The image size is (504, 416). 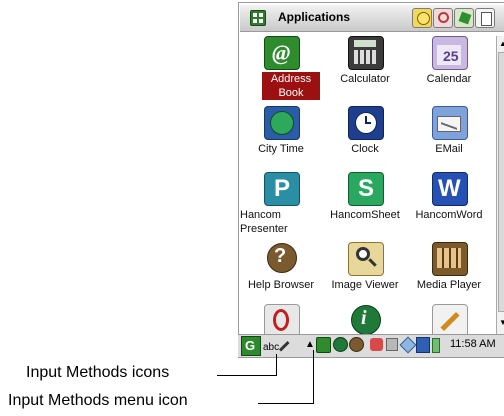 I want to click on calculator-icon, so click(x=366, y=53).